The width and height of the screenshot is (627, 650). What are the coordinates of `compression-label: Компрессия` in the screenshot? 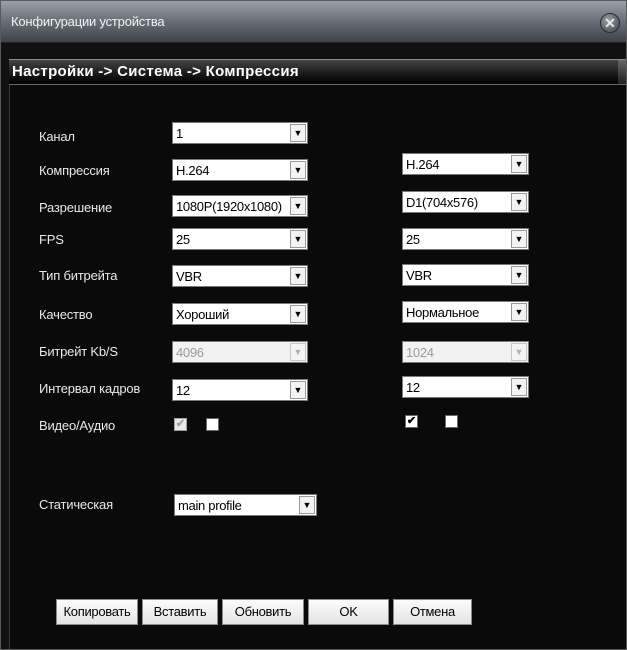 It's located at (74, 170).